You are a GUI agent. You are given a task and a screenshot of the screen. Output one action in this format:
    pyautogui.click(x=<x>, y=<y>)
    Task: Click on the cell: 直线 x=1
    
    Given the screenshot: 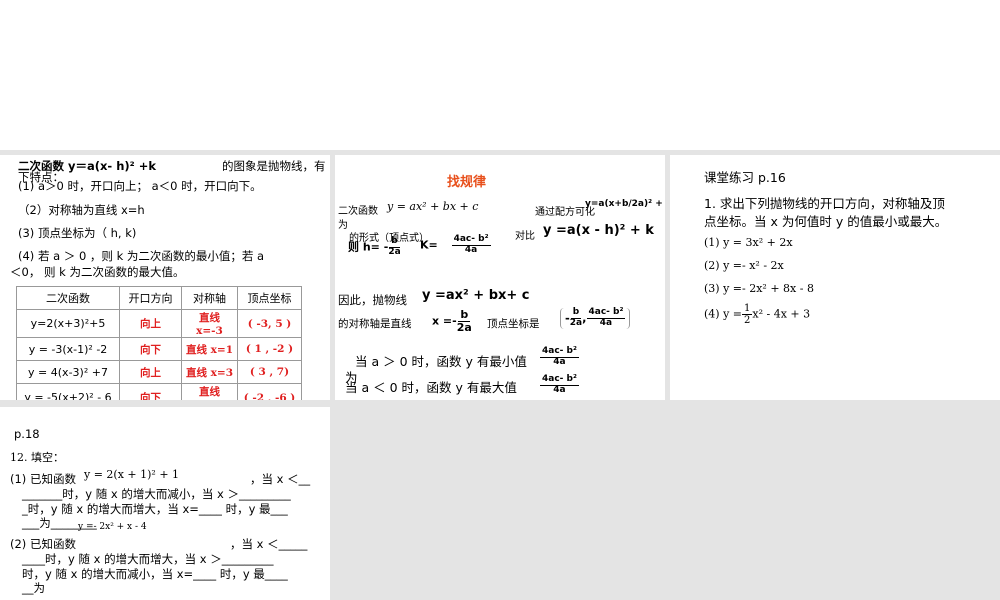 What is the action you would take?
    pyautogui.click(x=209, y=349)
    